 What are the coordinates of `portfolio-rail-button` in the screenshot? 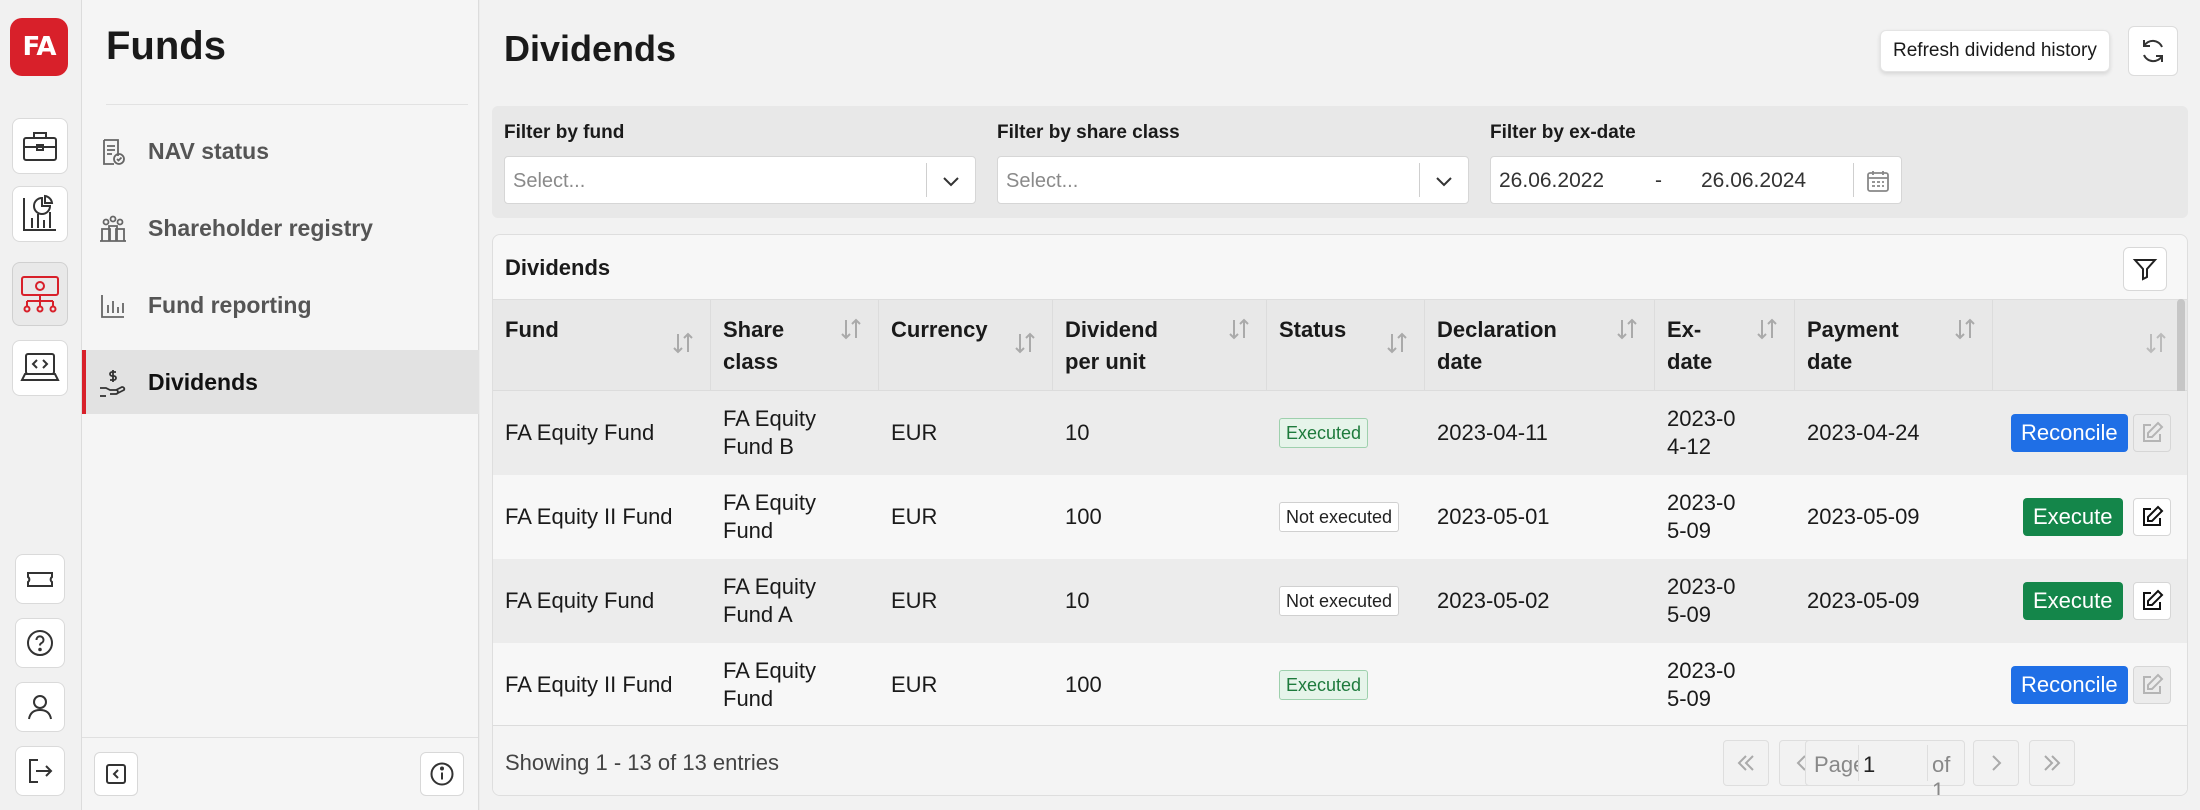 It's located at (40, 146).